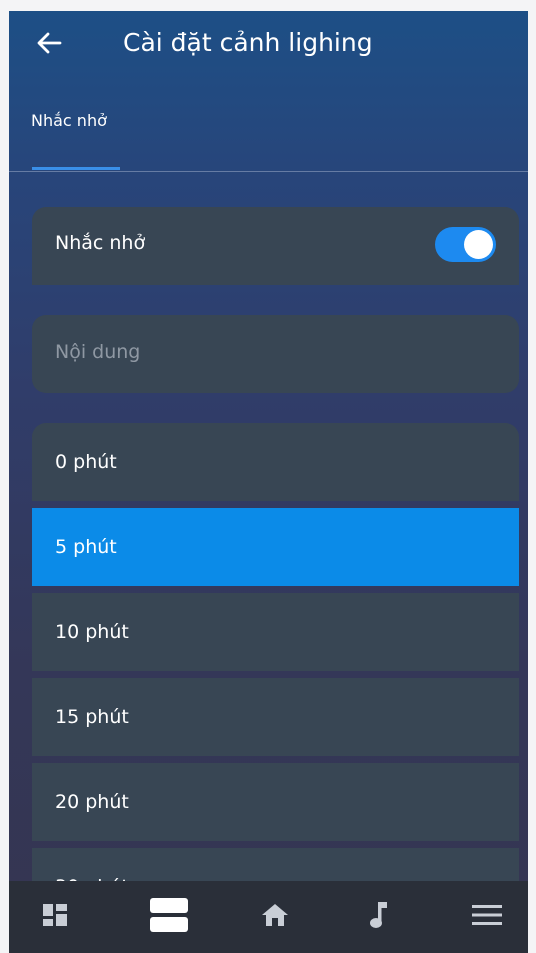 This screenshot has width=536, height=953. I want to click on option-label: 15 phút, so click(92, 717).